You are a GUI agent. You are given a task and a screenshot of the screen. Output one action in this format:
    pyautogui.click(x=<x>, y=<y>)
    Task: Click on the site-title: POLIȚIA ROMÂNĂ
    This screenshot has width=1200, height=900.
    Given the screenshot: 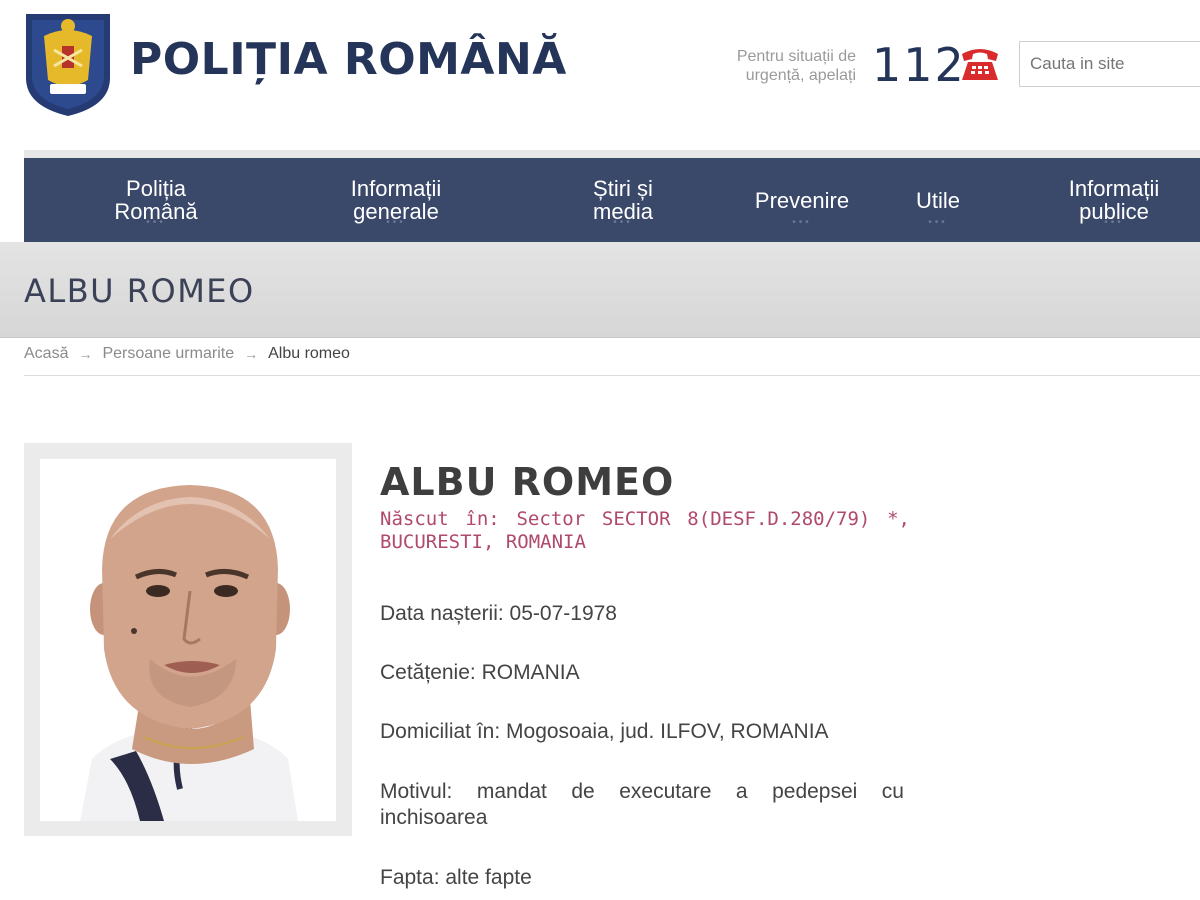 What is the action you would take?
    pyautogui.click(x=348, y=59)
    